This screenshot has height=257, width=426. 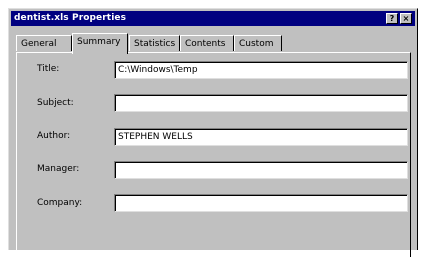 I want to click on manager-label: Manager:, so click(x=58, y=169).